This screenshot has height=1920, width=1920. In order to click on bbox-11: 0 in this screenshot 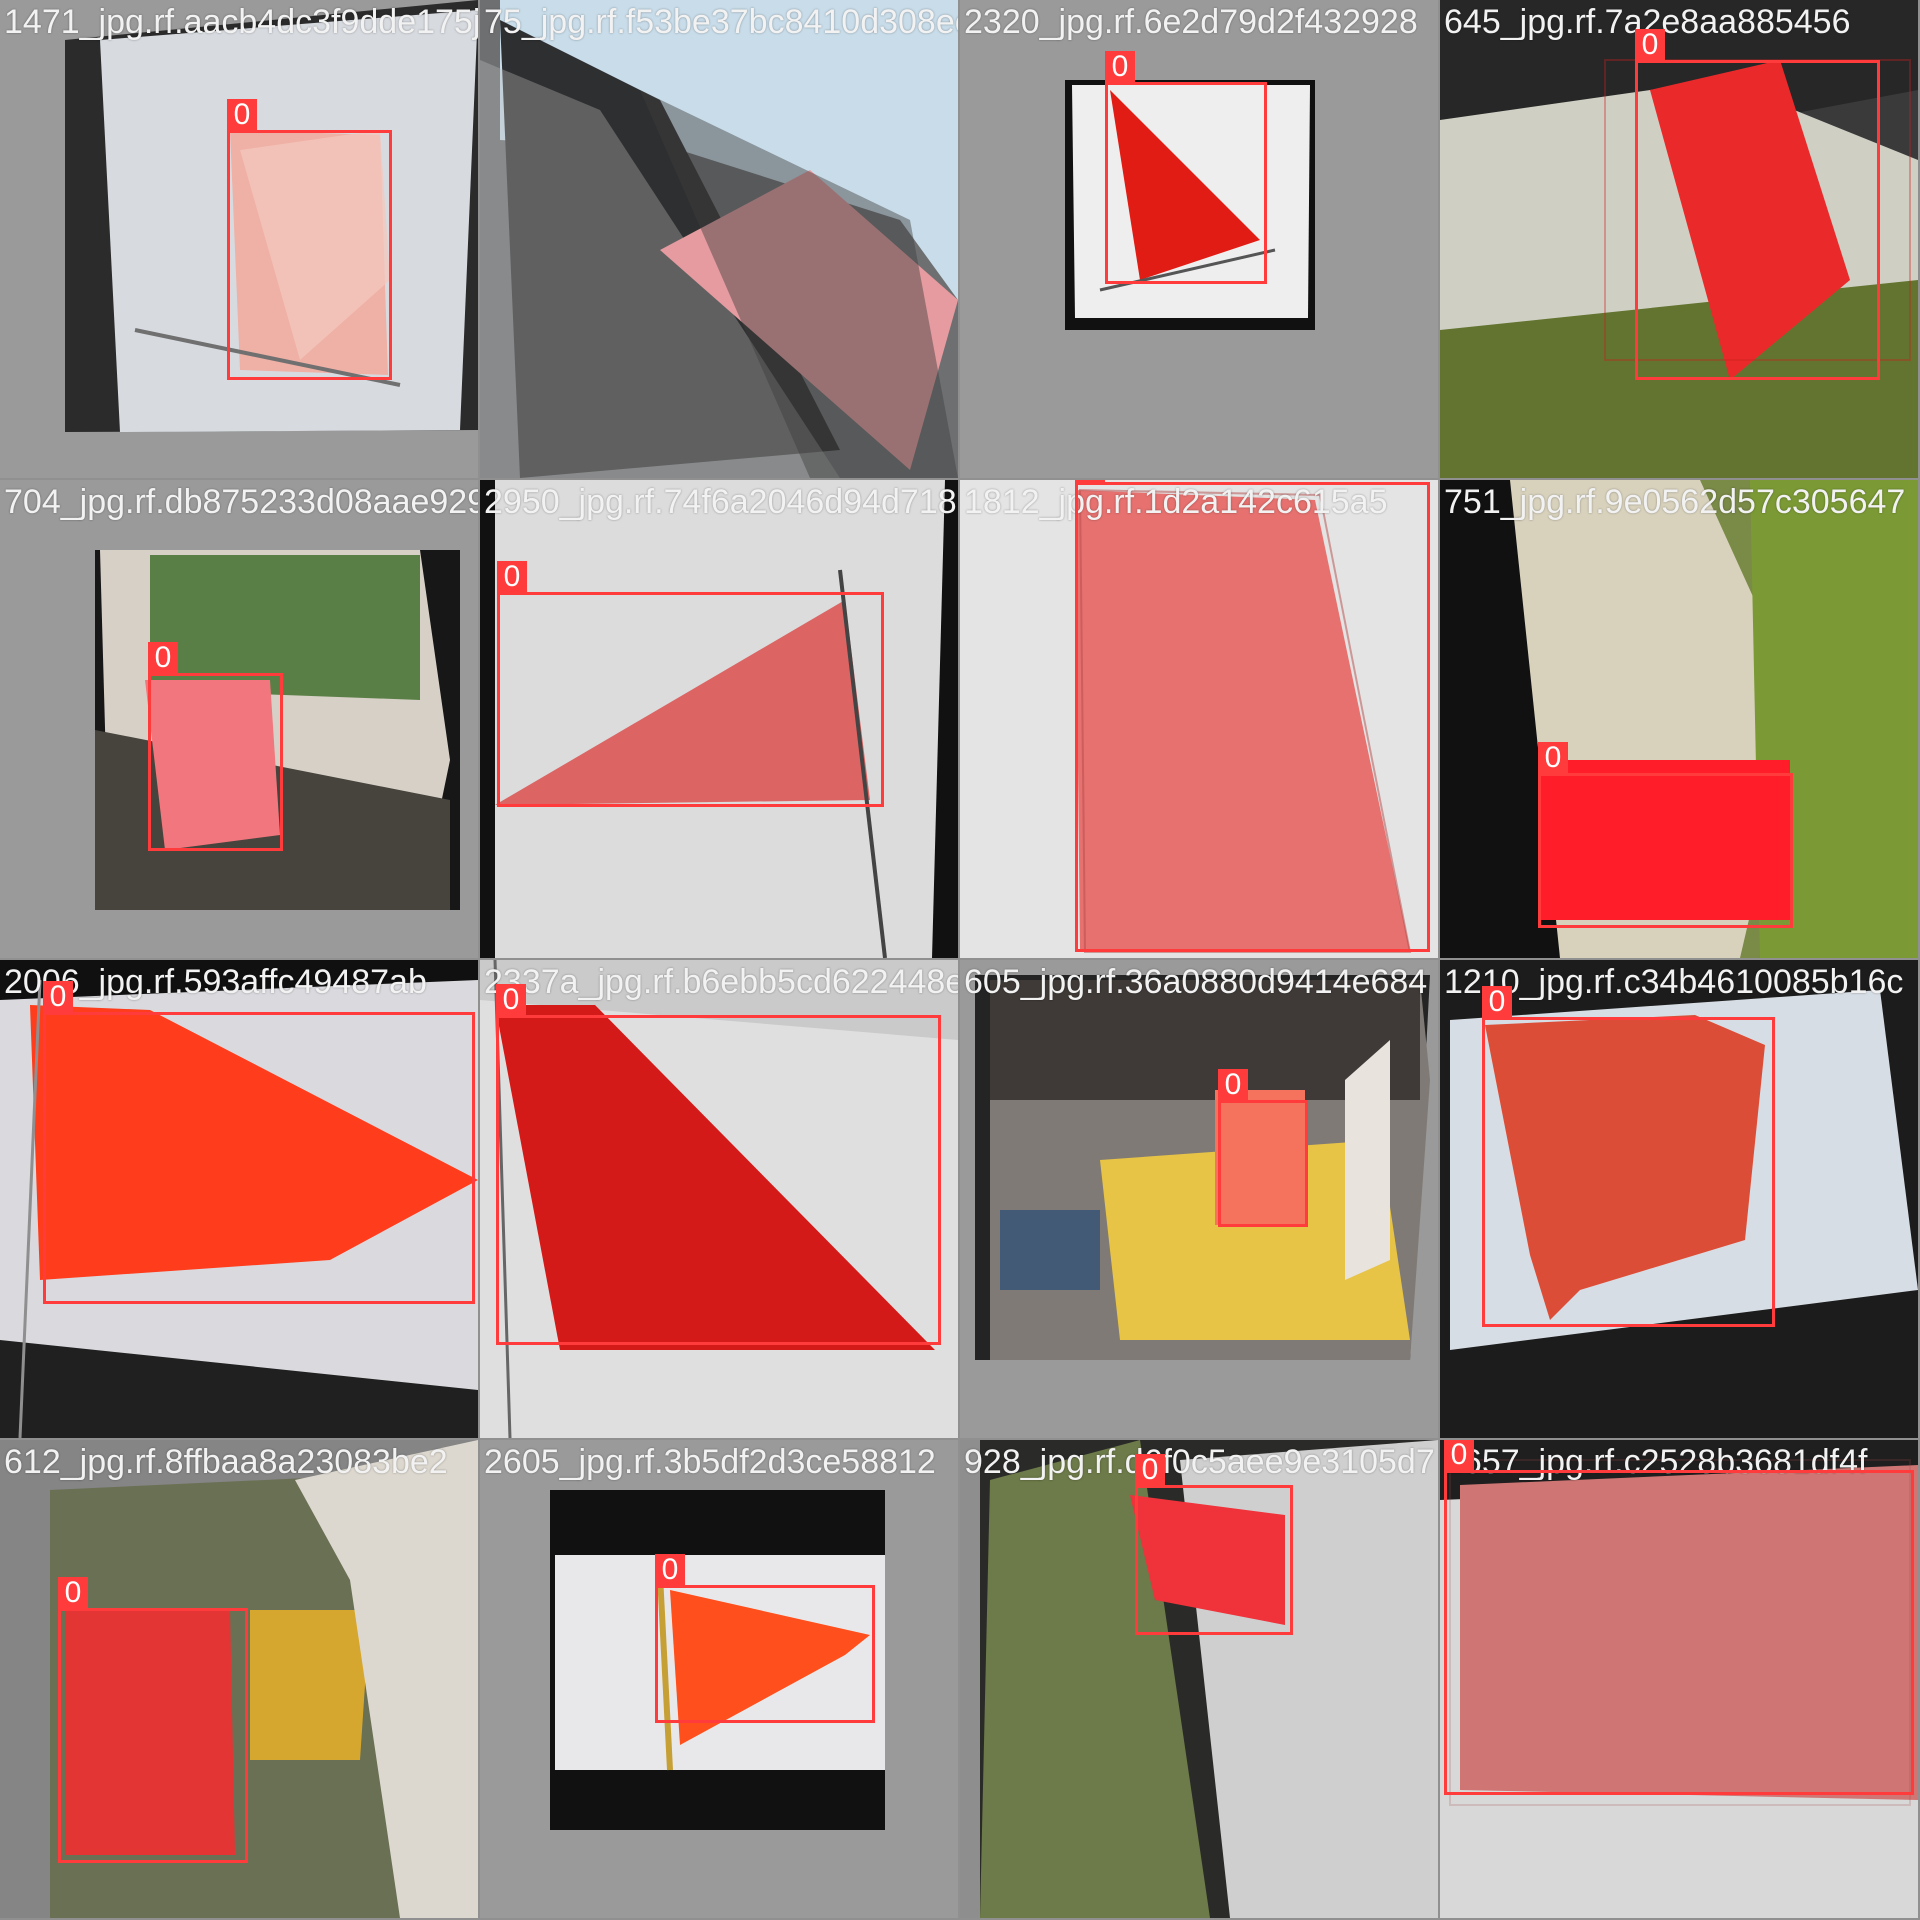, I will do `click(1263, 1148)`.